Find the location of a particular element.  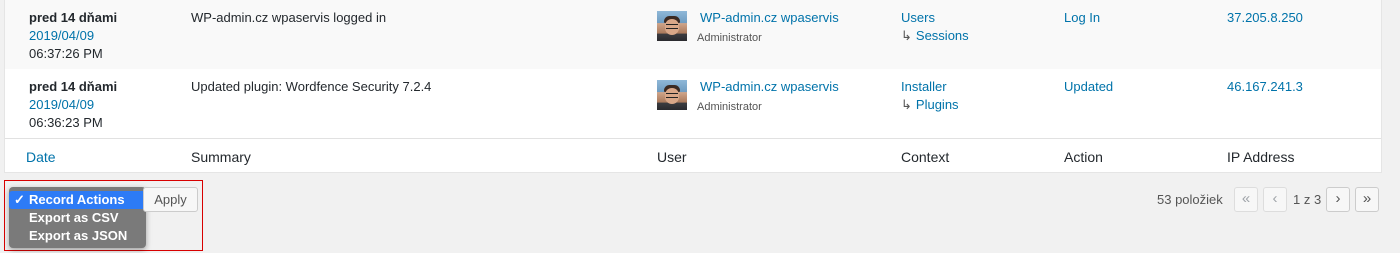

column-header-date: Date is located at coordinates (41, 157).